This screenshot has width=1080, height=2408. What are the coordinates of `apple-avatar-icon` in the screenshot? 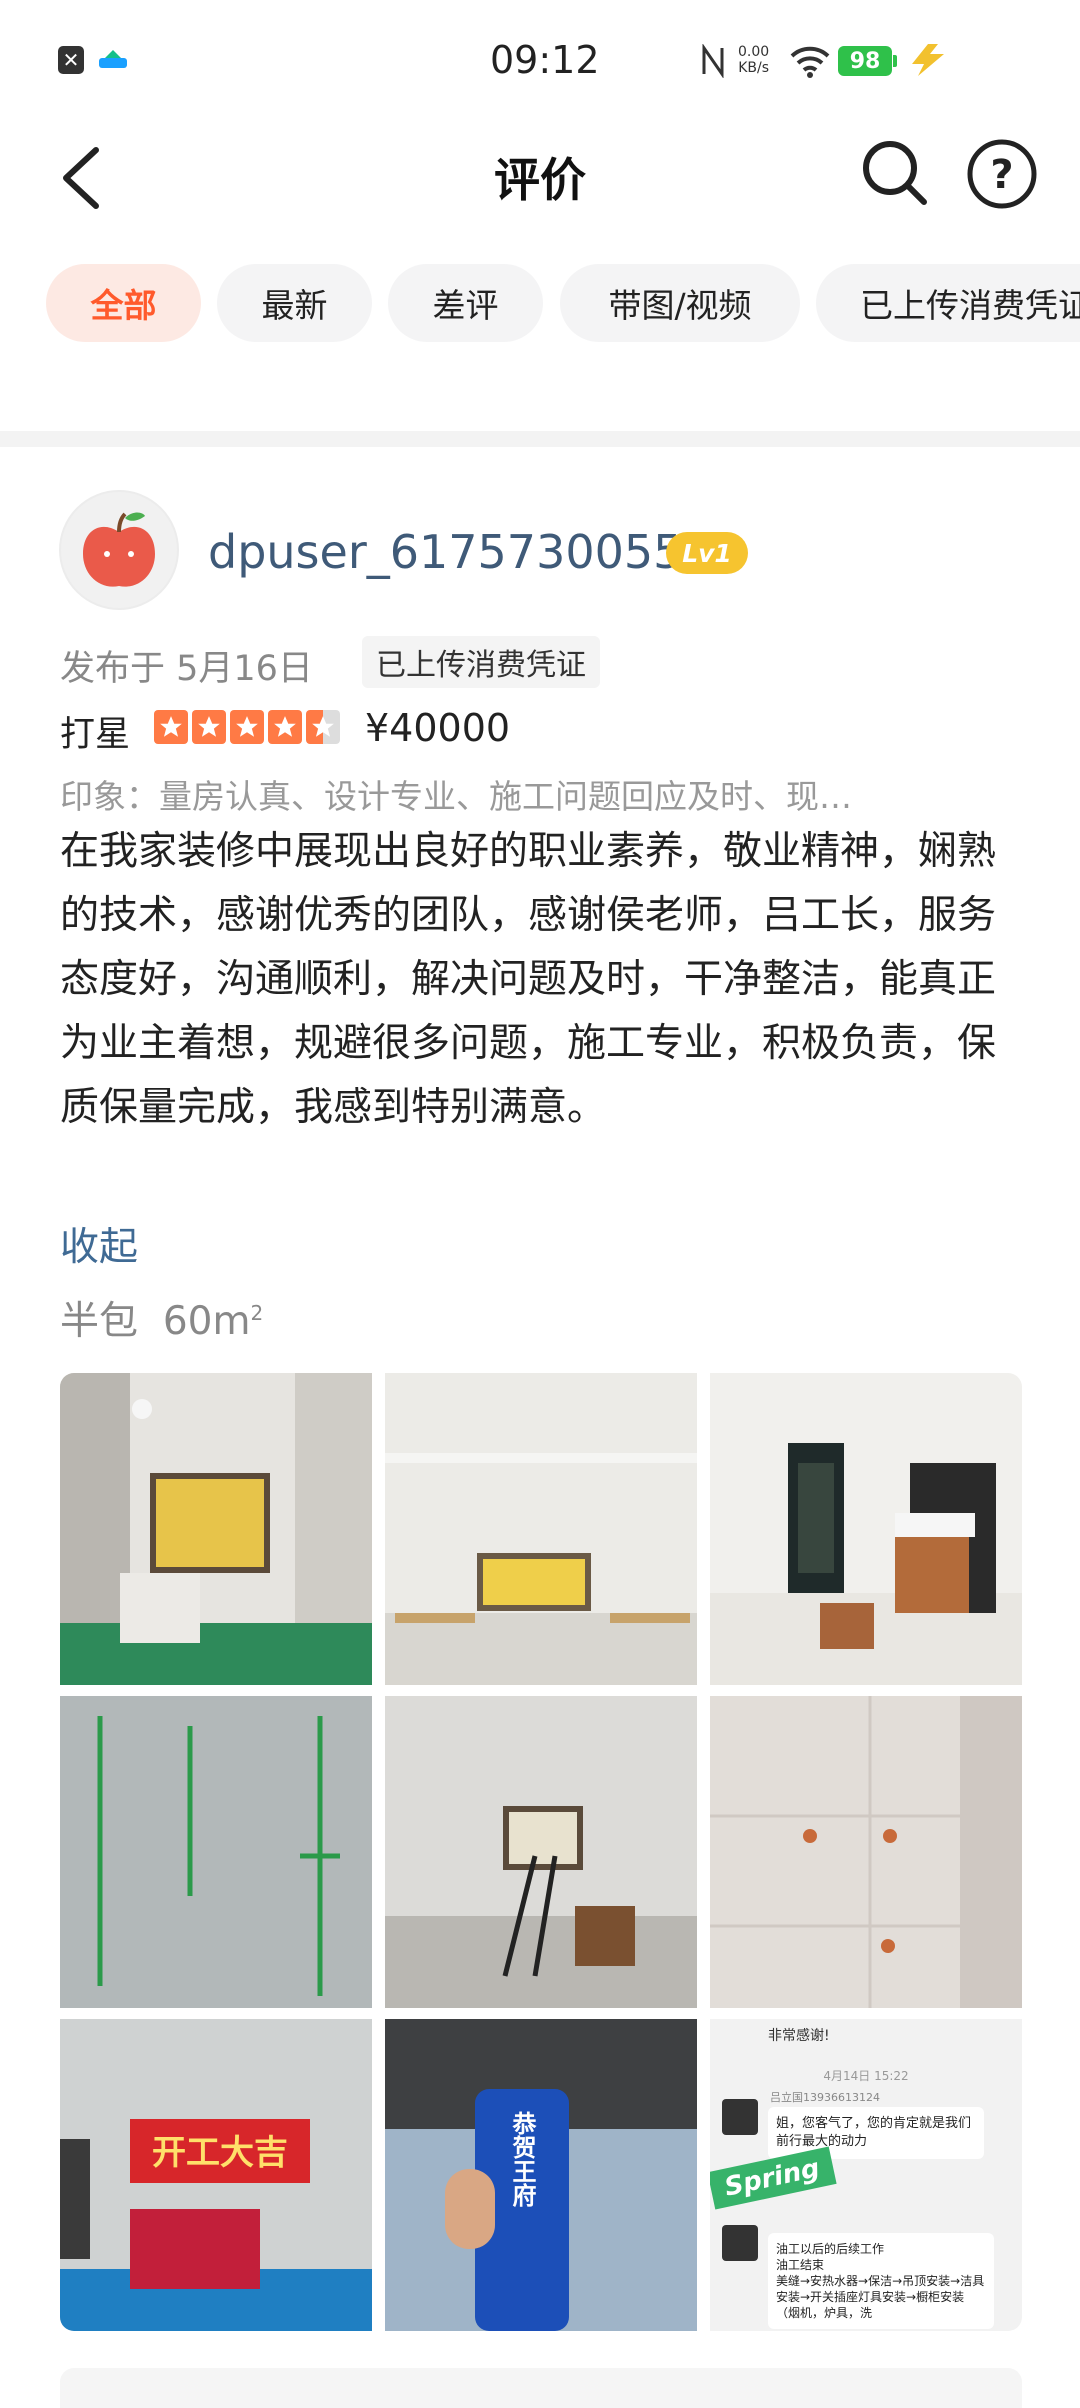 It's located at (119, 549).